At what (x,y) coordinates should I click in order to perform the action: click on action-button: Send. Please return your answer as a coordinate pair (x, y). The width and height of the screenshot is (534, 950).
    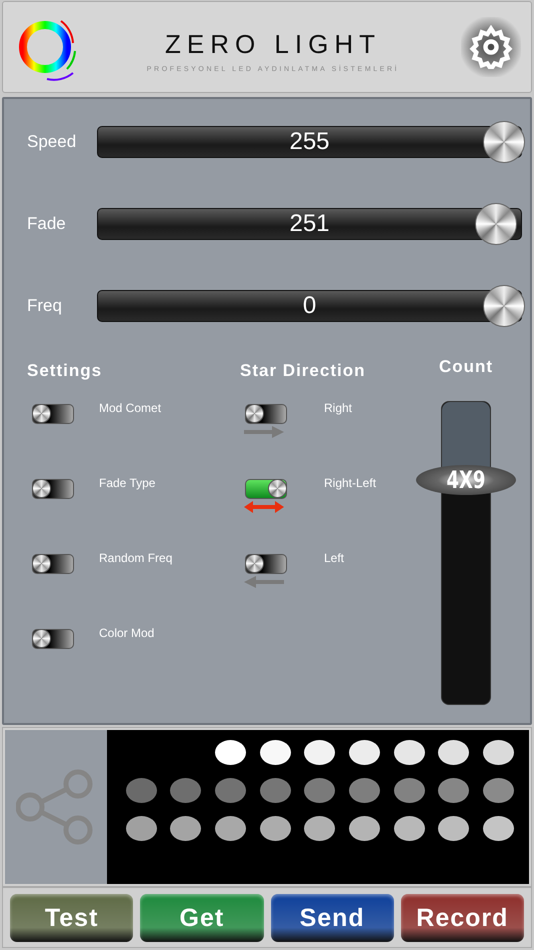
    Looking at the image, I should click on (332, 918).